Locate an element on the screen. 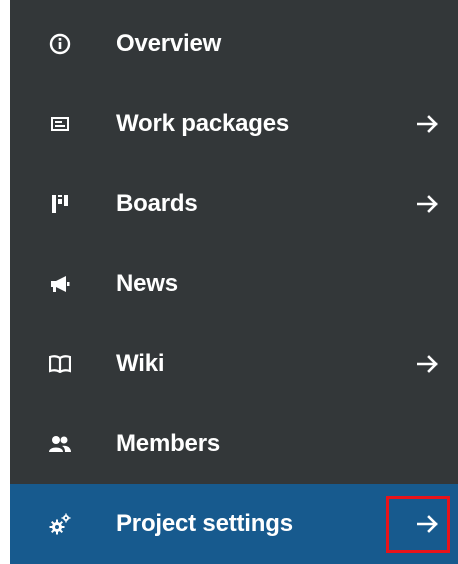 The height and width of the screenshot is (564, 458). members-icon is located at coordinates (60, 444).